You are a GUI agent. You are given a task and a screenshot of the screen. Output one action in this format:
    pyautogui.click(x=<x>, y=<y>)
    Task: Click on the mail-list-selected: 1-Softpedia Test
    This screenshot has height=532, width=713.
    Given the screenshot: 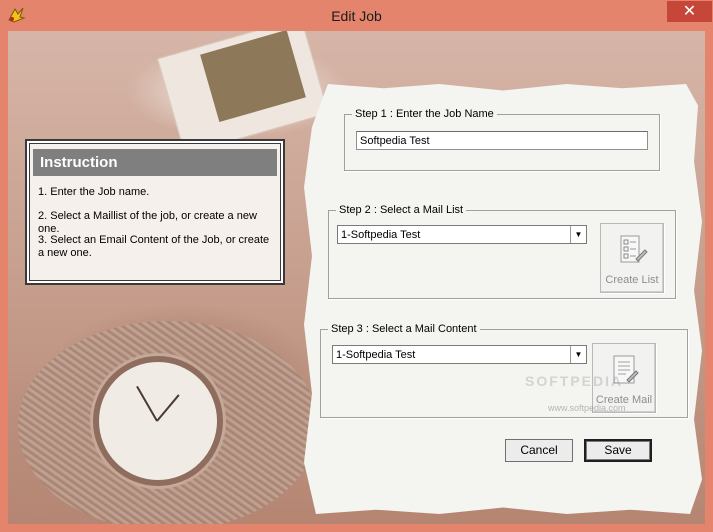 What is the action you would take?
    pyautogui.click(x=381, y=235)
    